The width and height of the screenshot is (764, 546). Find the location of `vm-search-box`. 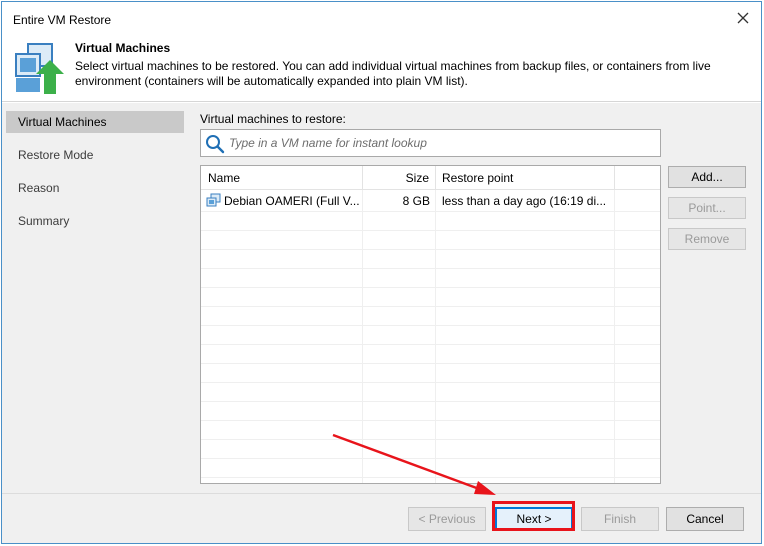

vm-search-box is located at coordinates (430, 143).